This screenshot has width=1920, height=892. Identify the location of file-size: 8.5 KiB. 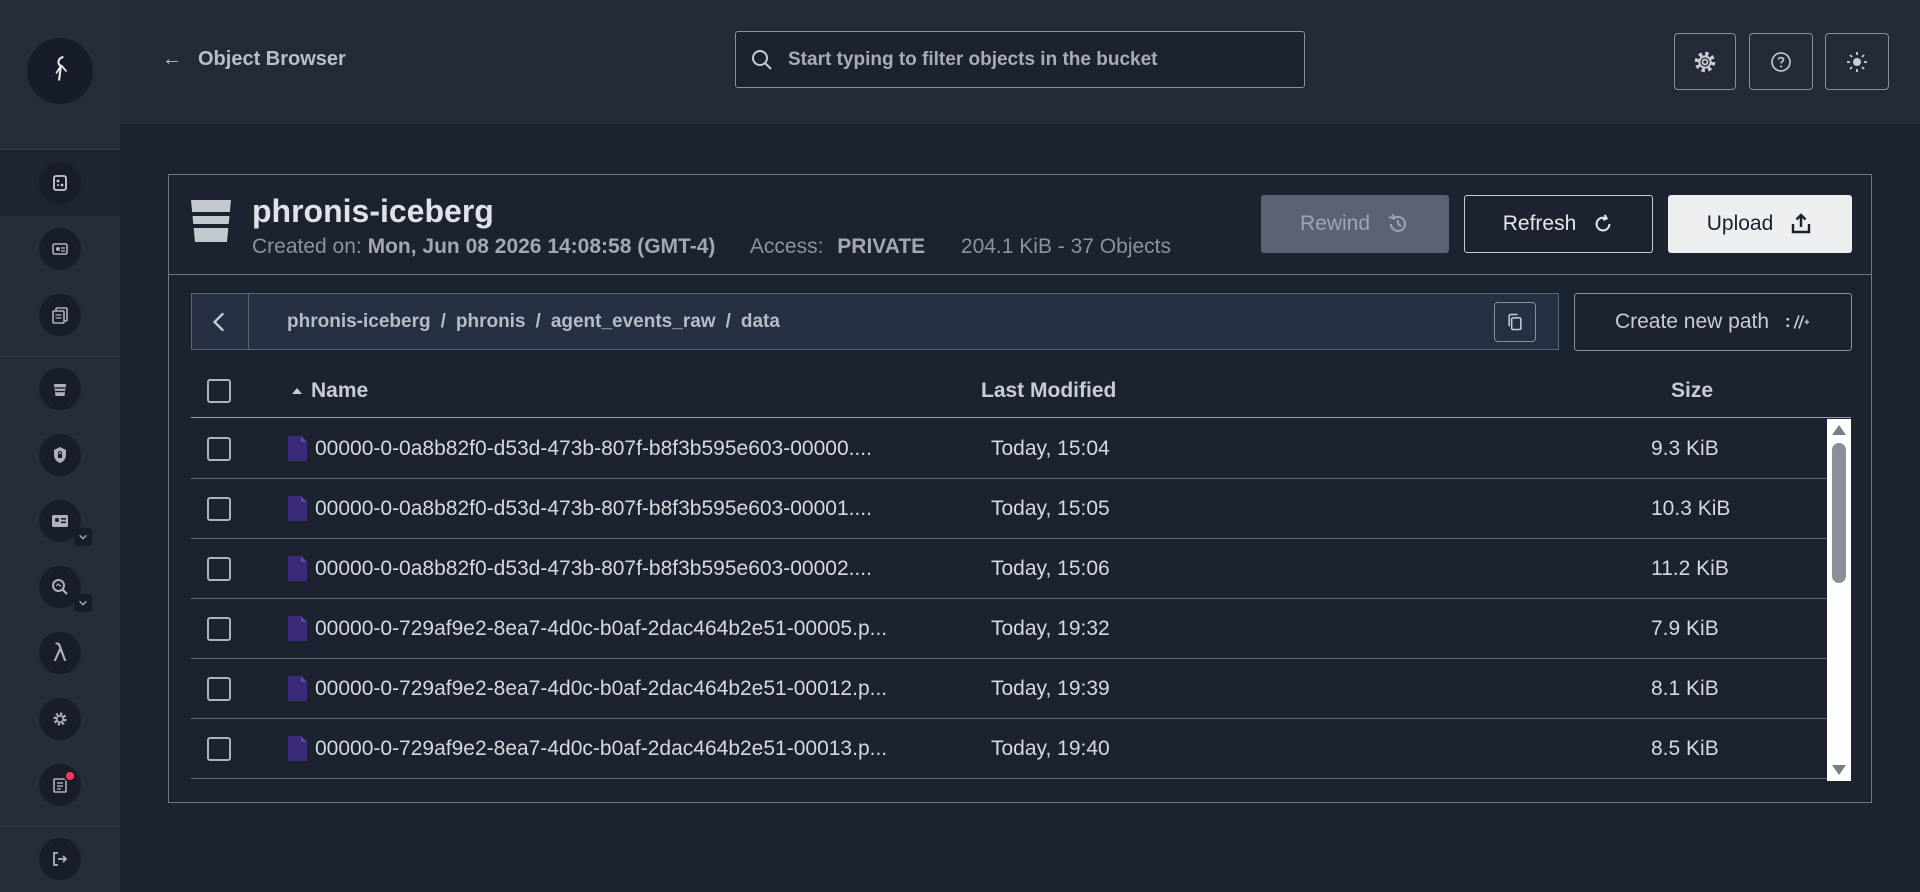
(1685, 748).